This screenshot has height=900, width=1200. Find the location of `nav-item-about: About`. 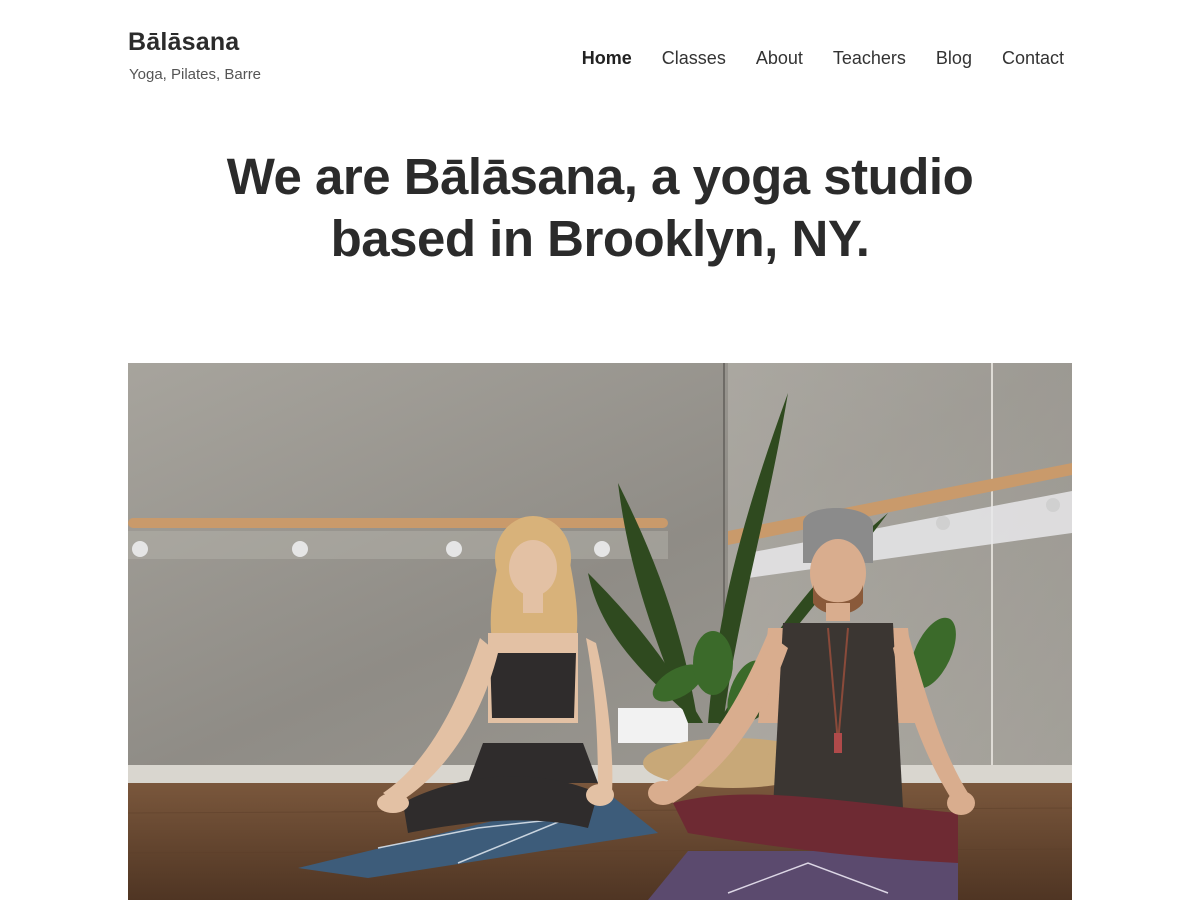

nav-item-about: About is located at coordinates (779, 58).